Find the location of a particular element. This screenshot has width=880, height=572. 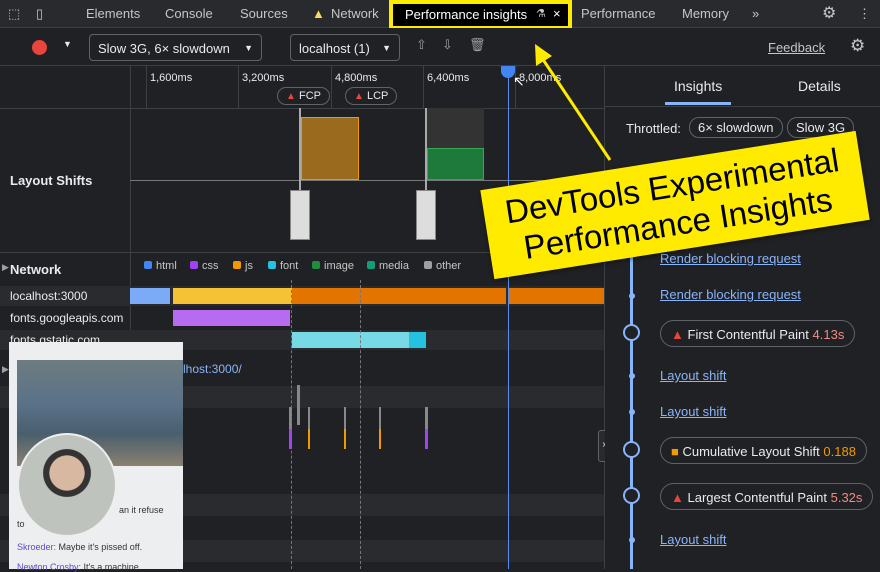

annotation-arrow is located at coordinates (573, 102).